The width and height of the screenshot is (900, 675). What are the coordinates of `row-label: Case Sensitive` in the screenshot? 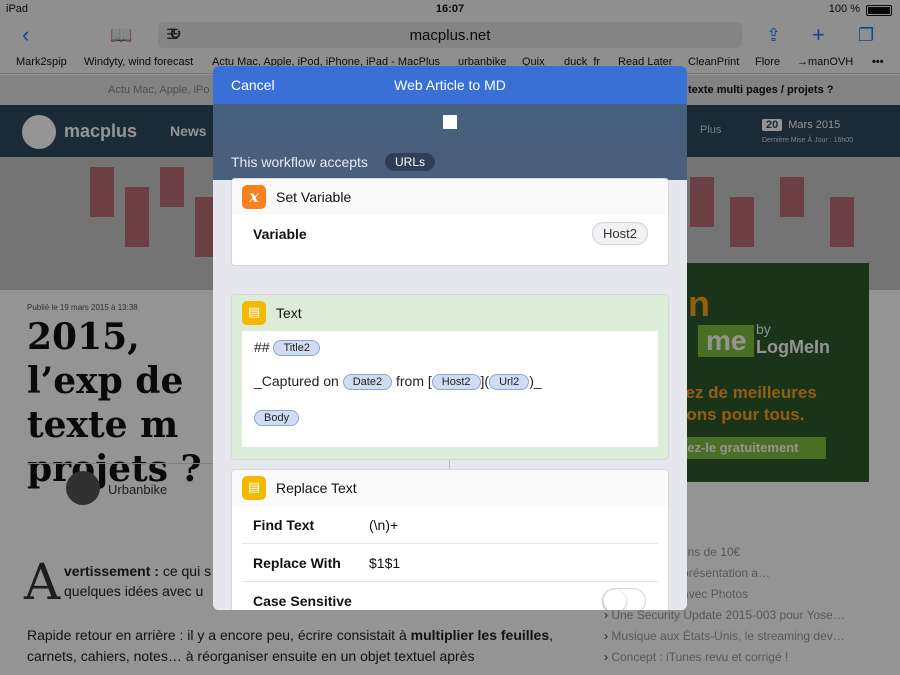 It's located at (302, 601).